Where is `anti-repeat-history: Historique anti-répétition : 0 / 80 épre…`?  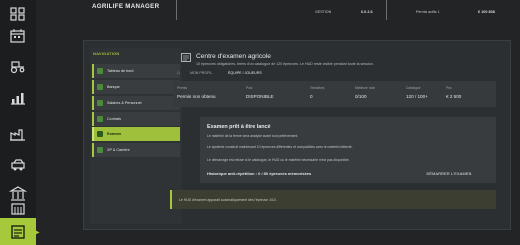 anti-repeat-history: Historique anti-répétition : 0 / 80 épre… is located at coordinates (259, 173).